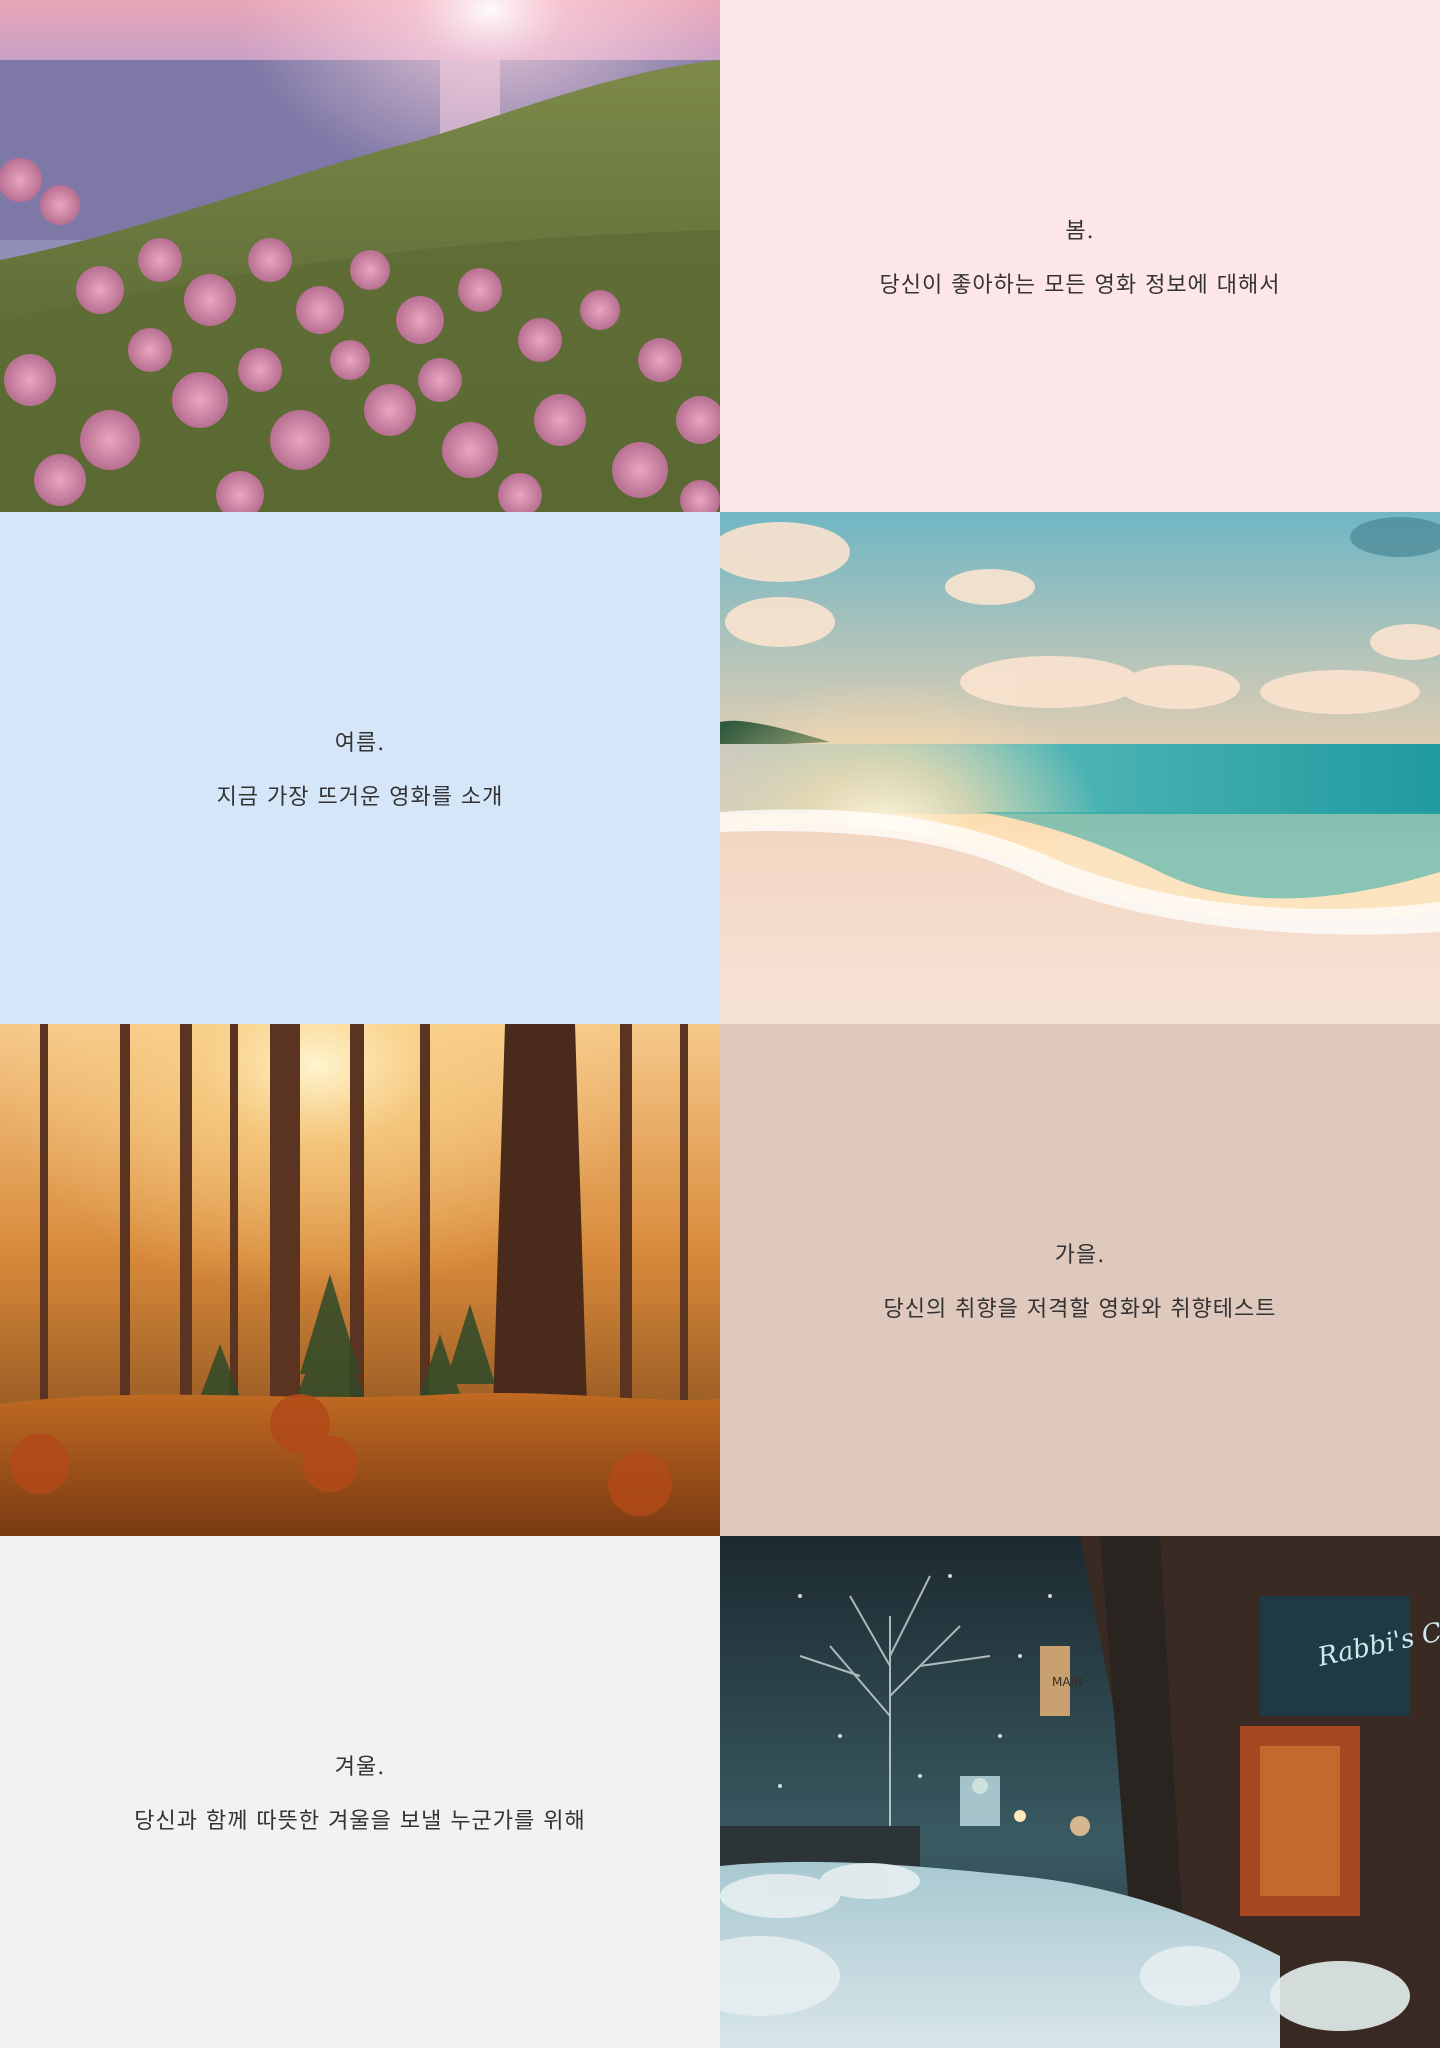 The height and width of the screenshot is (2048, 1440). I want to click on spring-subtitle: 당신이 좋아하는 모든 영화 정보에 대해서, so click(1080, 285).